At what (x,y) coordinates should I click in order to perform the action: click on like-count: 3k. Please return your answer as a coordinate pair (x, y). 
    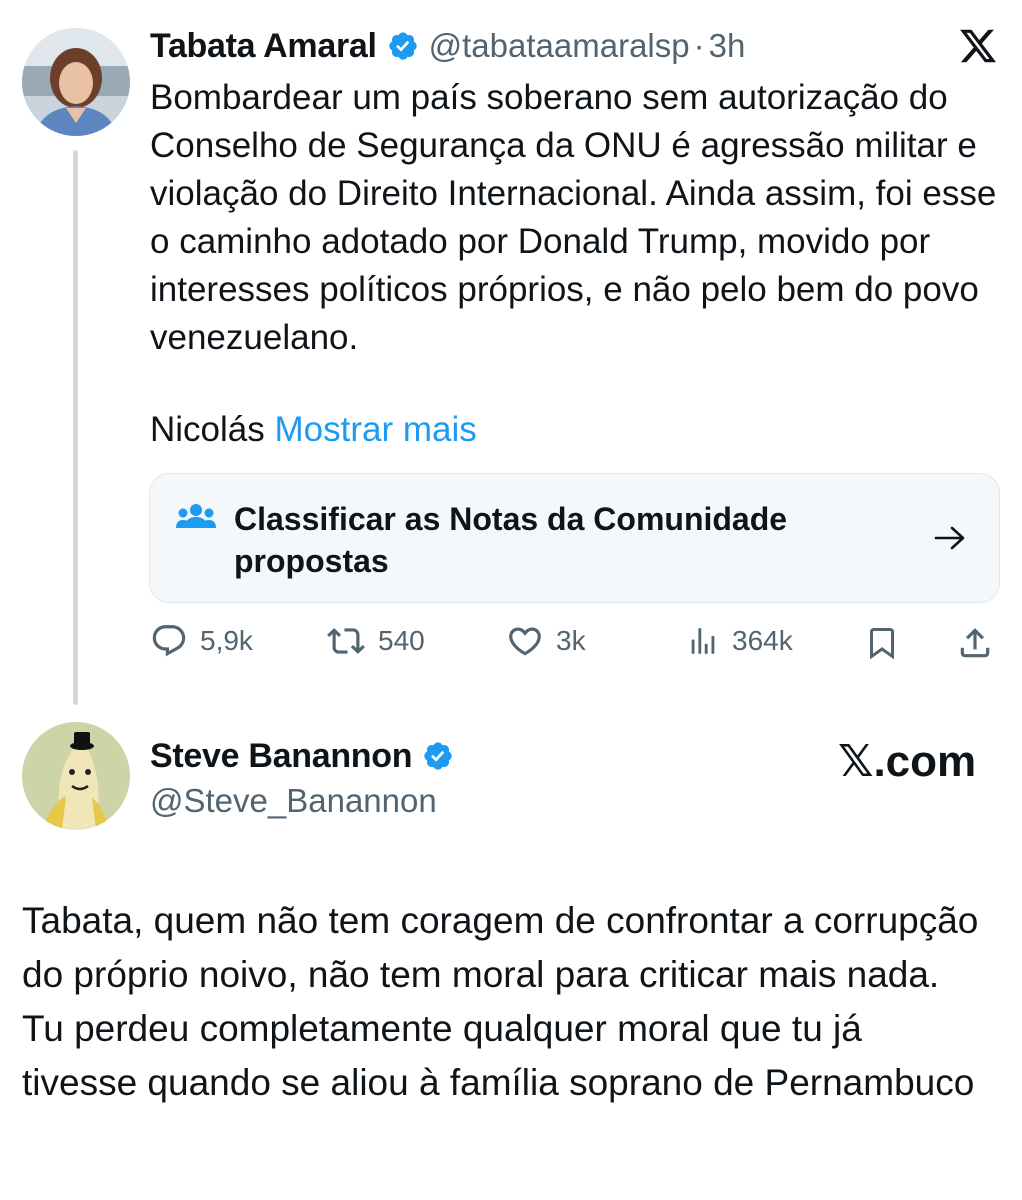
    Looking at the image, I should click on (571, 640).